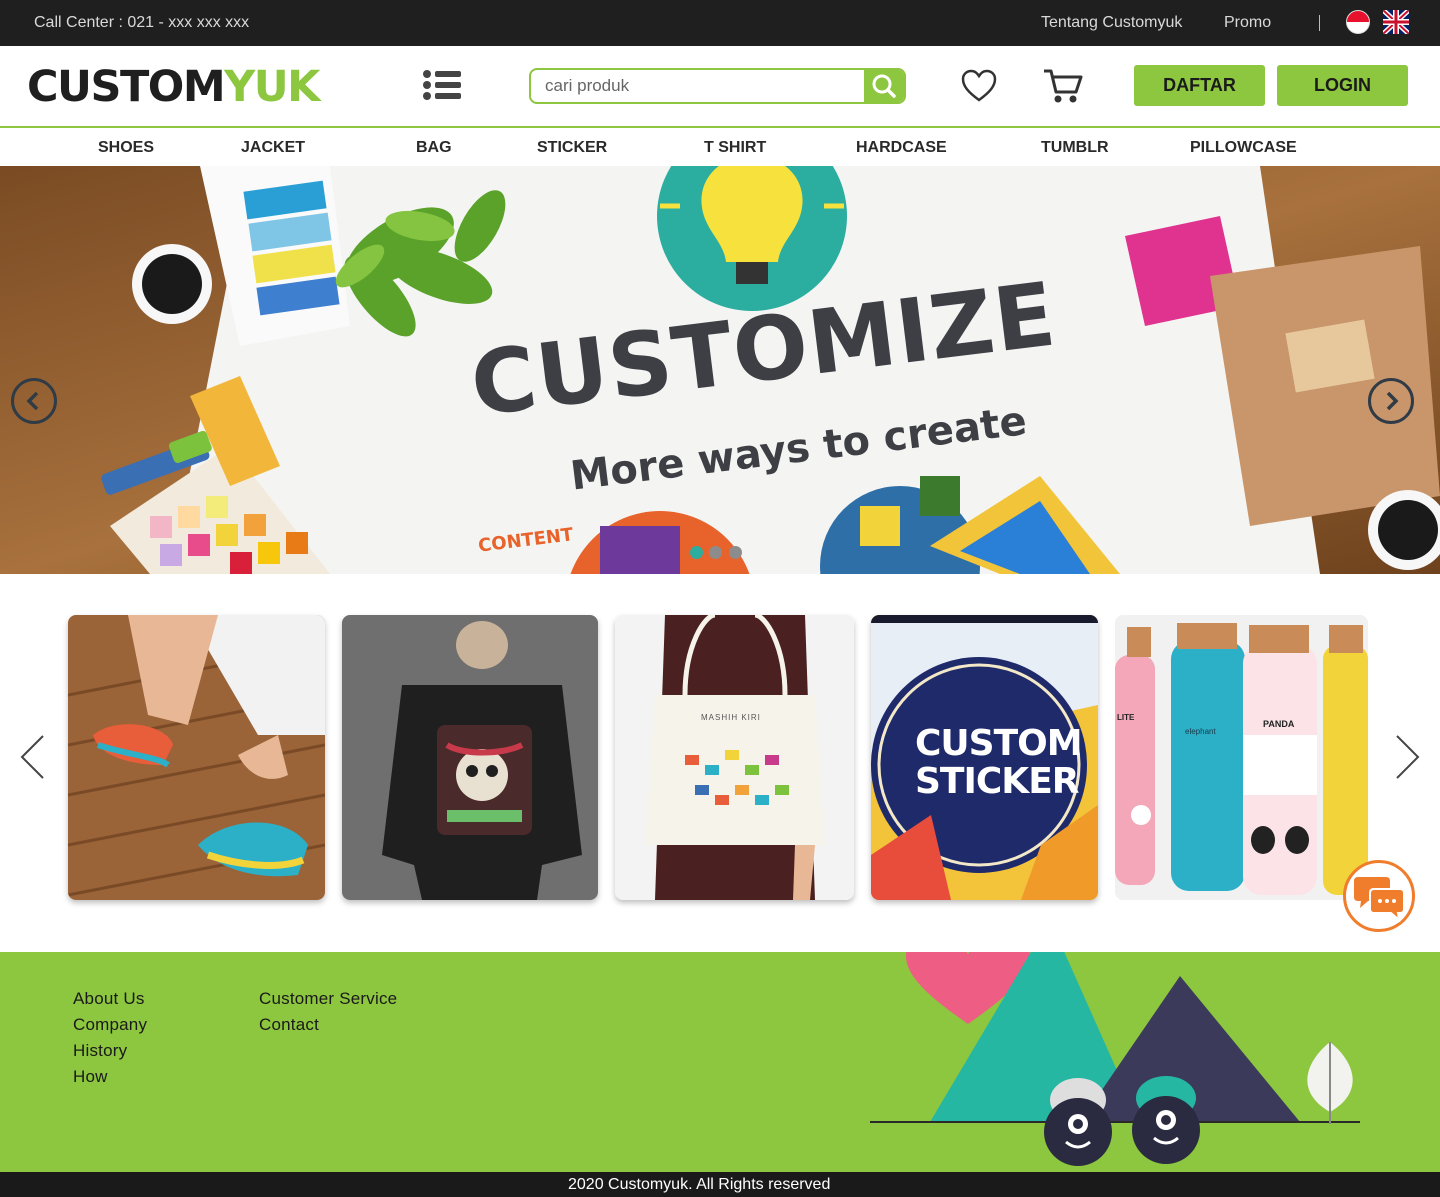 The height and width of the screenshot is (1197, 1440). I want to click on wishlist-heart-icon, so click(979, 86).